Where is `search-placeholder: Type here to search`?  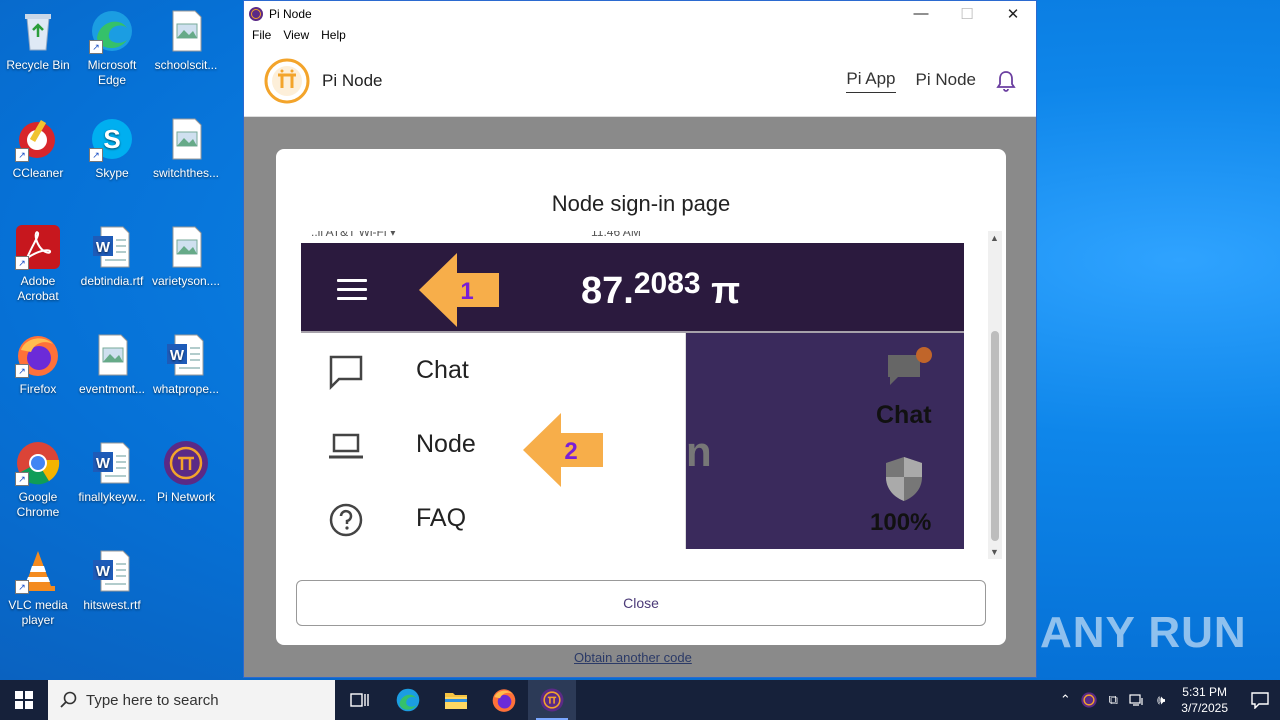
search-placeholder: Type here to search is located at coordinates (152, 700).